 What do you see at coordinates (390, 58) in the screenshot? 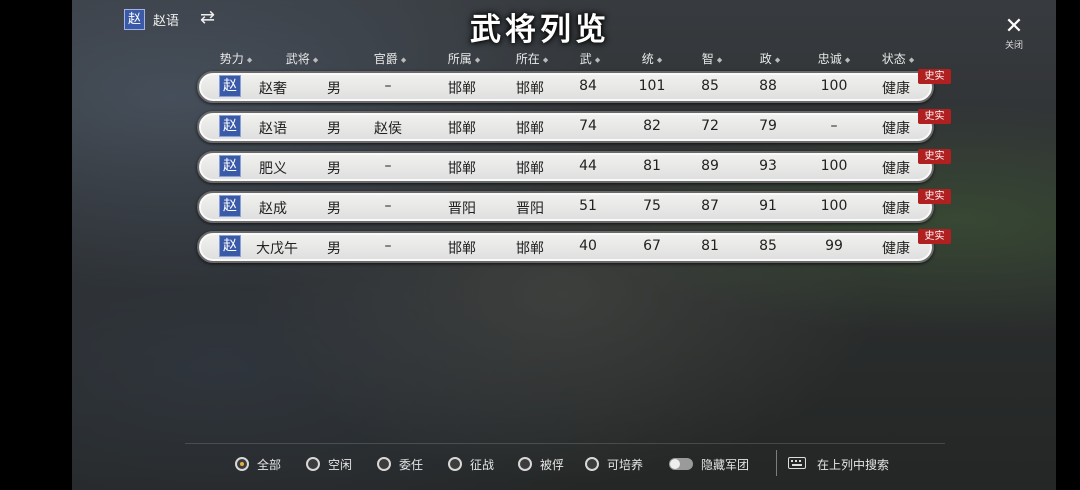
I see `col-header-rank: 官爵 ◆` at bounding box center [390, 58].